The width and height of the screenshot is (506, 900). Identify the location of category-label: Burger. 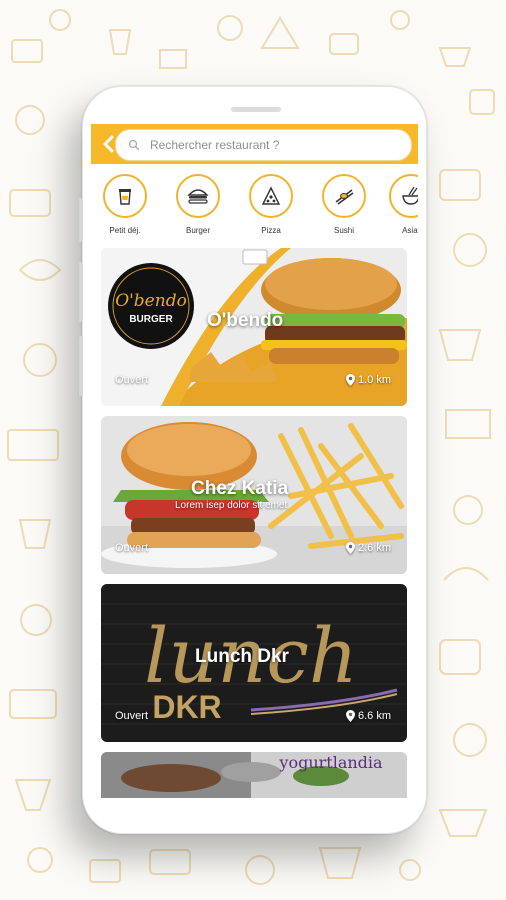
(197, 230).